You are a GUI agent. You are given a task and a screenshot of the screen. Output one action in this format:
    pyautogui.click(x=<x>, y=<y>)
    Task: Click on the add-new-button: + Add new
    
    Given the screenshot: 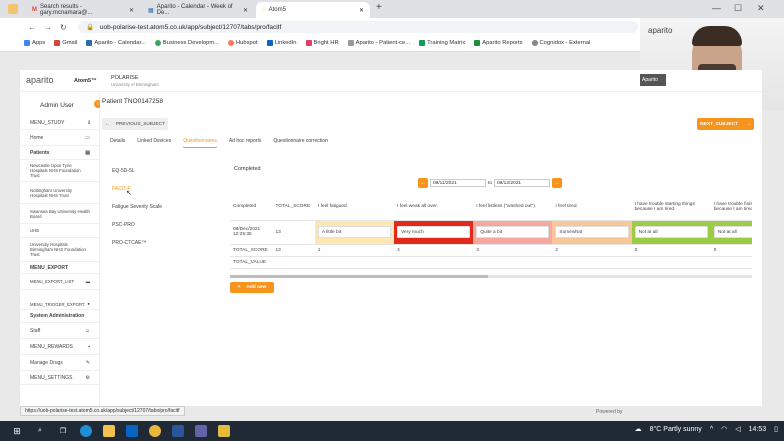 What is the action you would take?
    pyautogui.click(x=252, y=287)
    